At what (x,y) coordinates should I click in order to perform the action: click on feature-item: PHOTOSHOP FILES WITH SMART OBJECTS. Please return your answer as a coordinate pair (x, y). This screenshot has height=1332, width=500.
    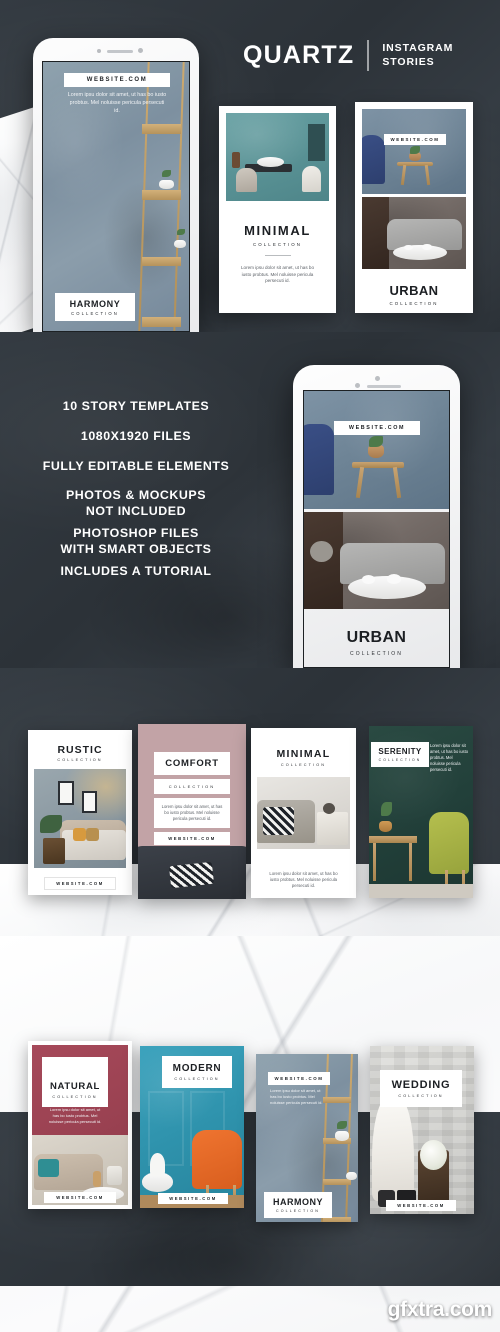
    Looking at the image, I should click on (136, 541).